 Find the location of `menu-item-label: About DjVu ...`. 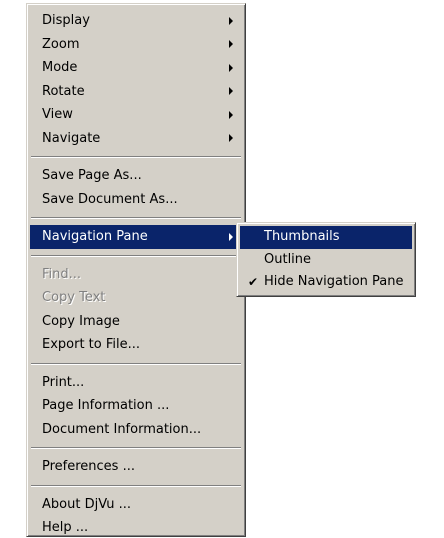

menu-item-label: About DjVu ... is located at coordinates (86, 504).